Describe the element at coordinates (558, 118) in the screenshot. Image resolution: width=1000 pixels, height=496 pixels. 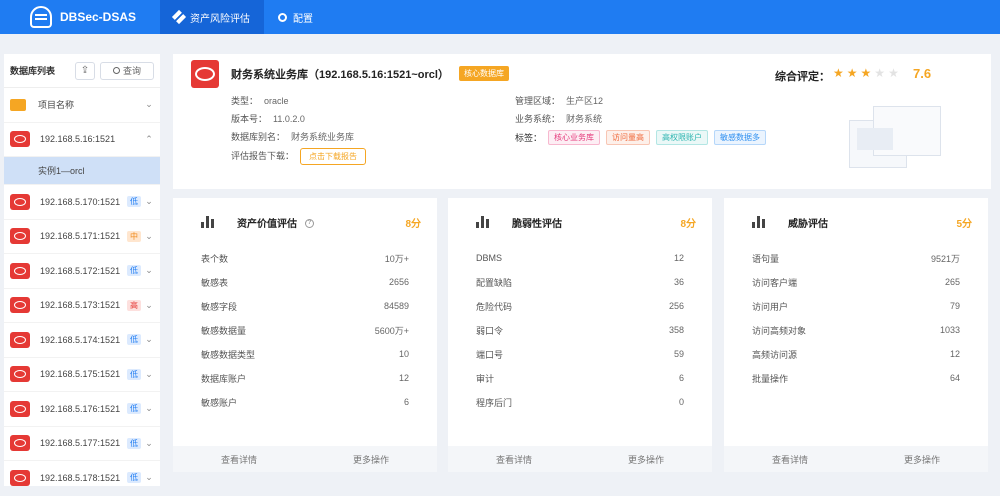
I see `db-system: 业务系统： 财务系统` at that location.